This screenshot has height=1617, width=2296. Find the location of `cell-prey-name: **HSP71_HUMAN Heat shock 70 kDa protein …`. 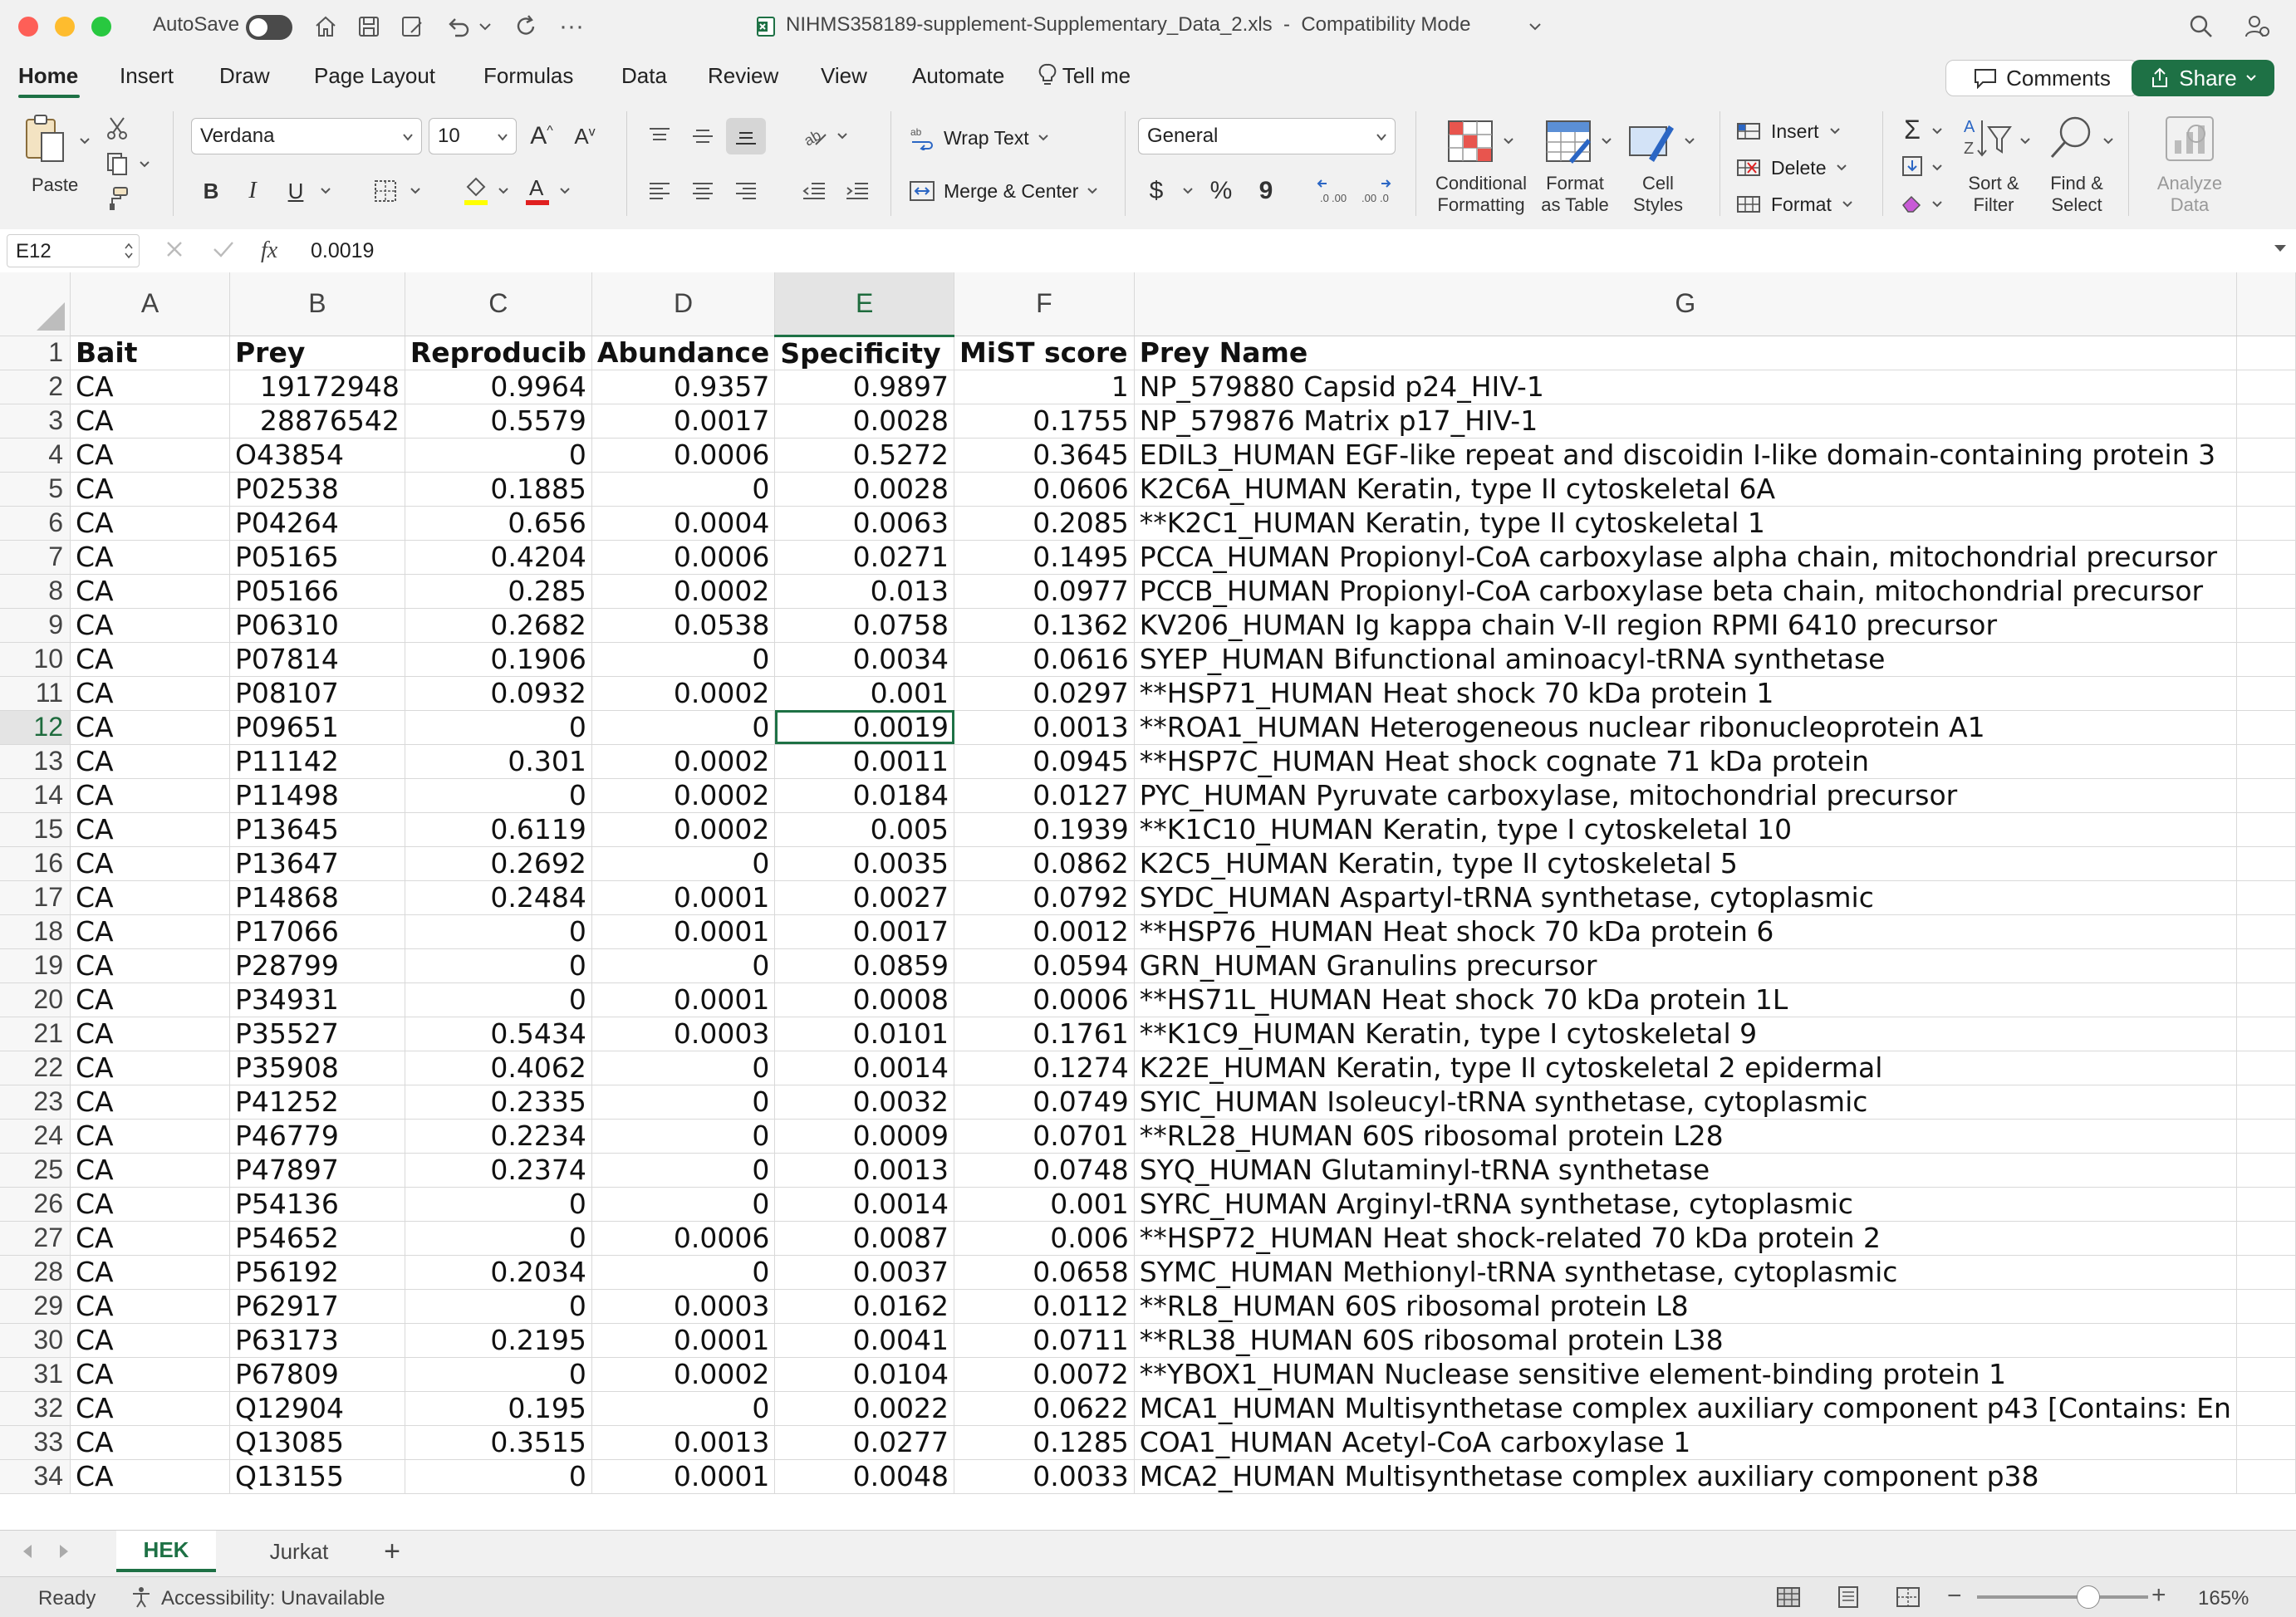

cell-prey-name: **HSP71_HUMAN Heat shock 70 kDa protein … is located at coordinates (1685, 693).